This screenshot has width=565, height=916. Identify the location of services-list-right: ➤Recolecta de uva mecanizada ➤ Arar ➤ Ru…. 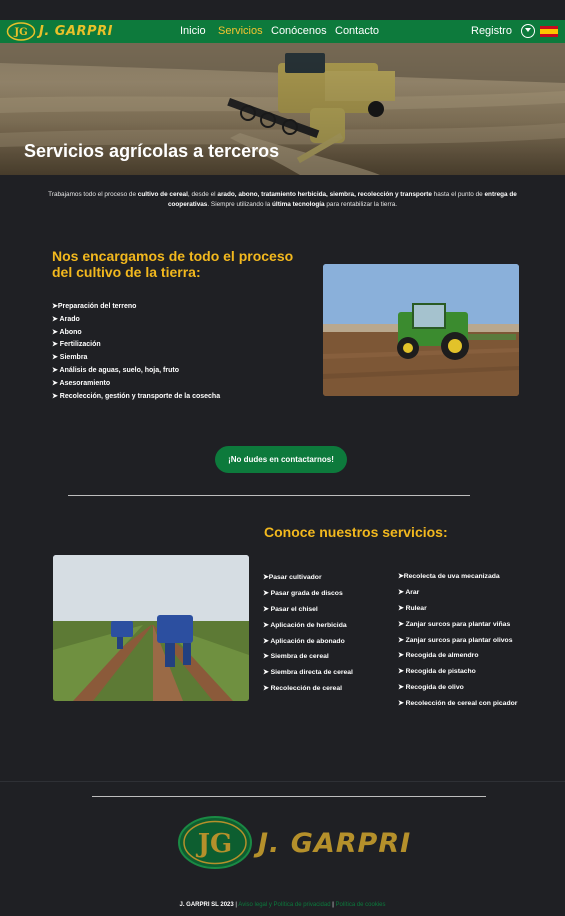
(457, 643).